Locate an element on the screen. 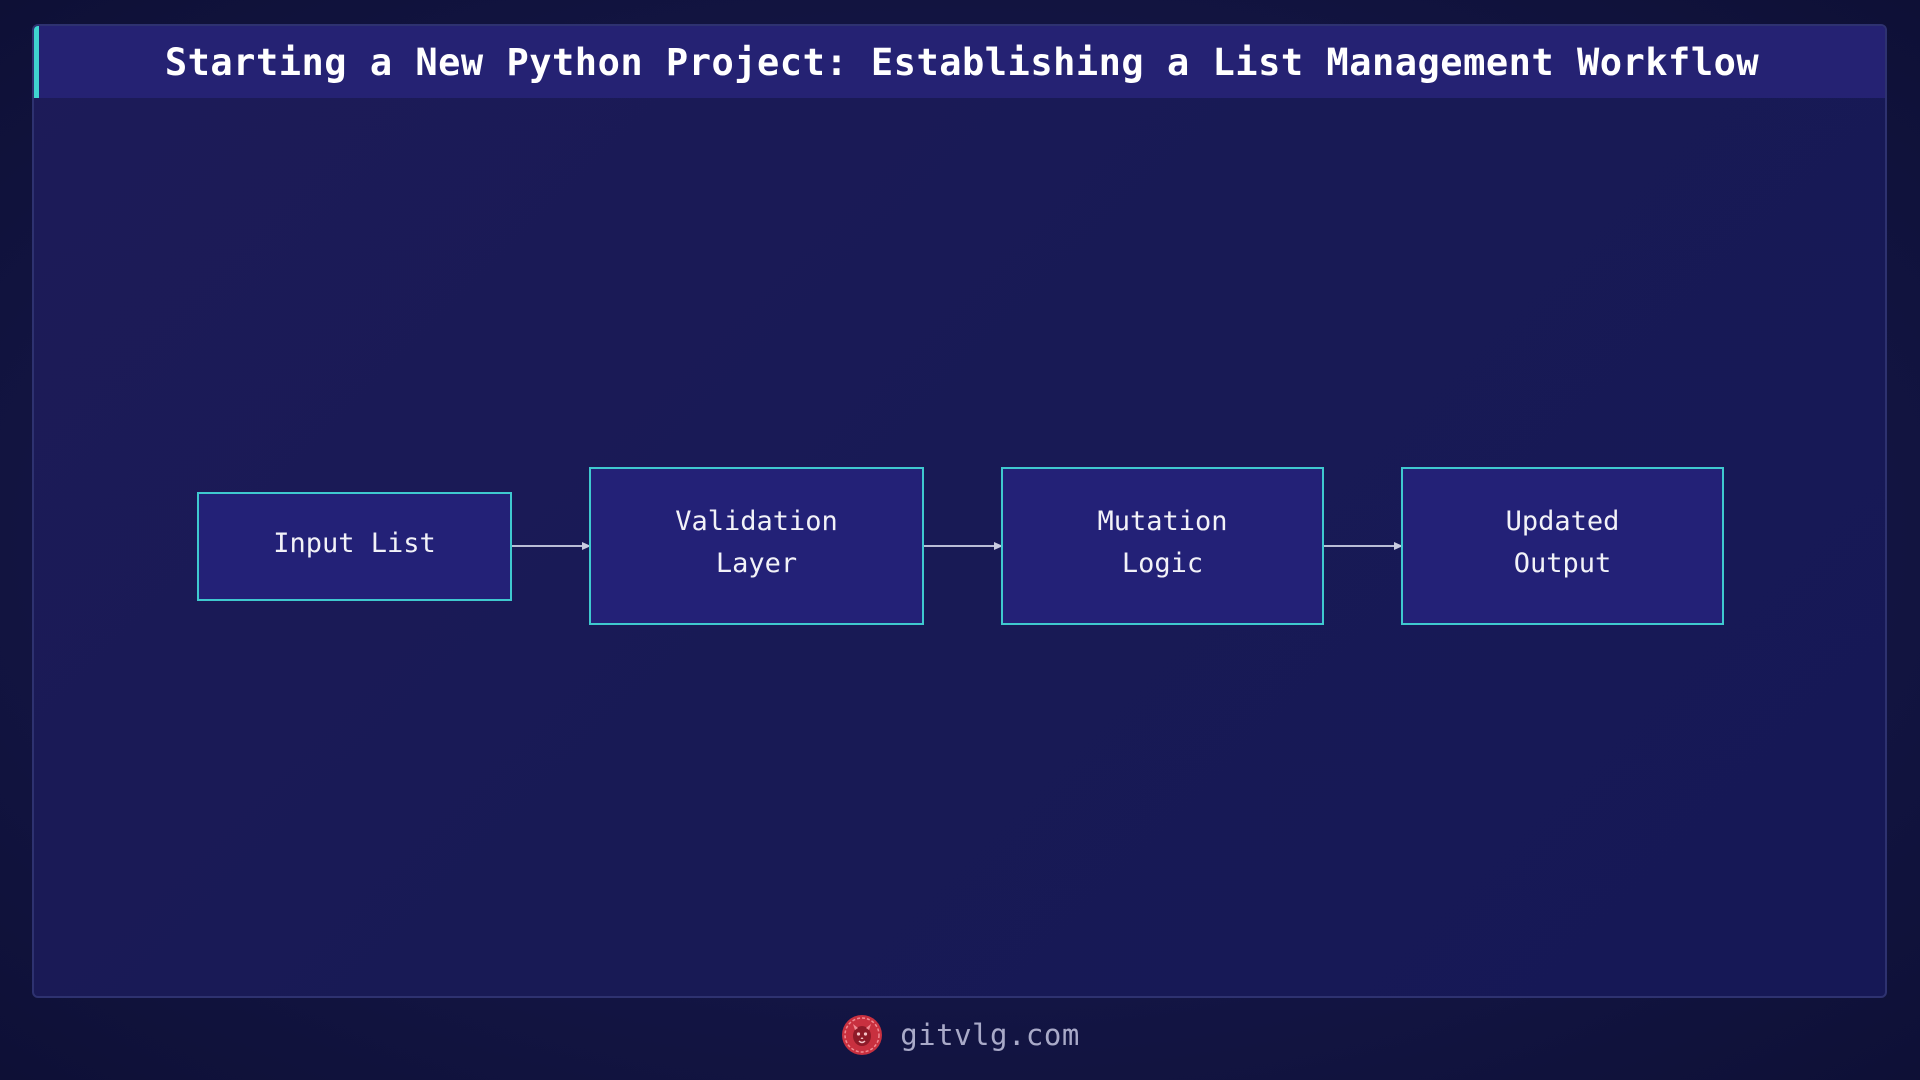 This screenshot has height=1080, width=1920. node-updated-output-label: Updated Output is located at coordinates (1562, 542).